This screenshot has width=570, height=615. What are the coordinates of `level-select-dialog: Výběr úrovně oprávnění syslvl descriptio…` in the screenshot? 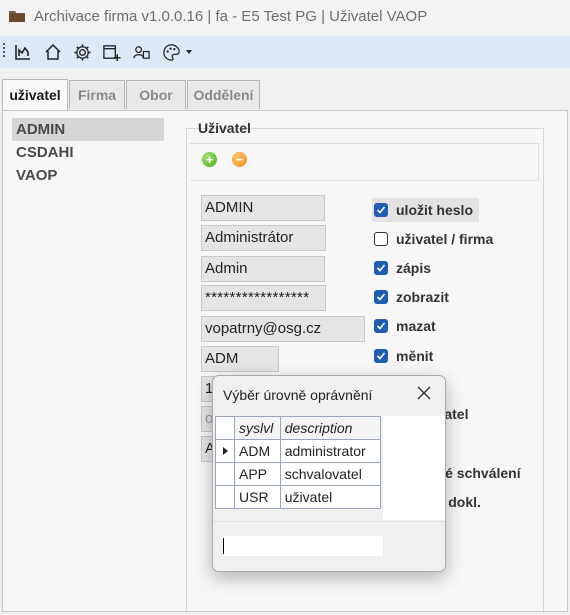 It's located at (329, 473).